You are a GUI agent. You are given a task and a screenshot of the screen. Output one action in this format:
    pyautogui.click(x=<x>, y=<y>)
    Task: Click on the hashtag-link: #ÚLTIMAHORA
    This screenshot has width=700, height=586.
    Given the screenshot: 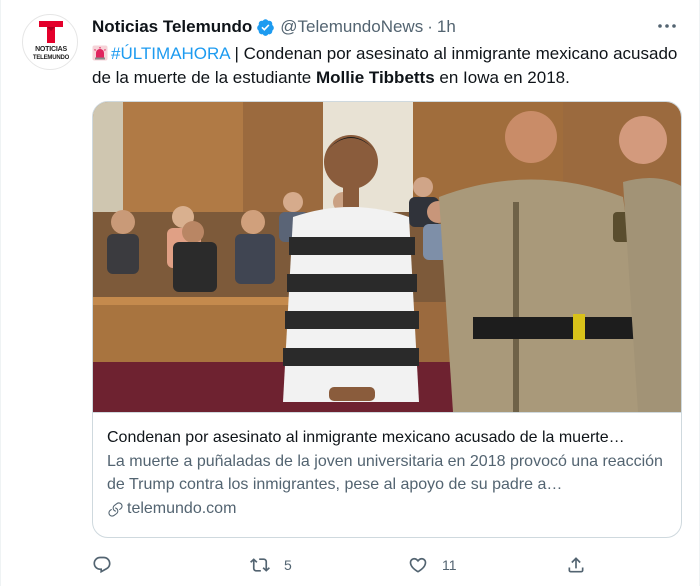 What is the action you would take?
    pyautogui.click(x=170, y=53)
    